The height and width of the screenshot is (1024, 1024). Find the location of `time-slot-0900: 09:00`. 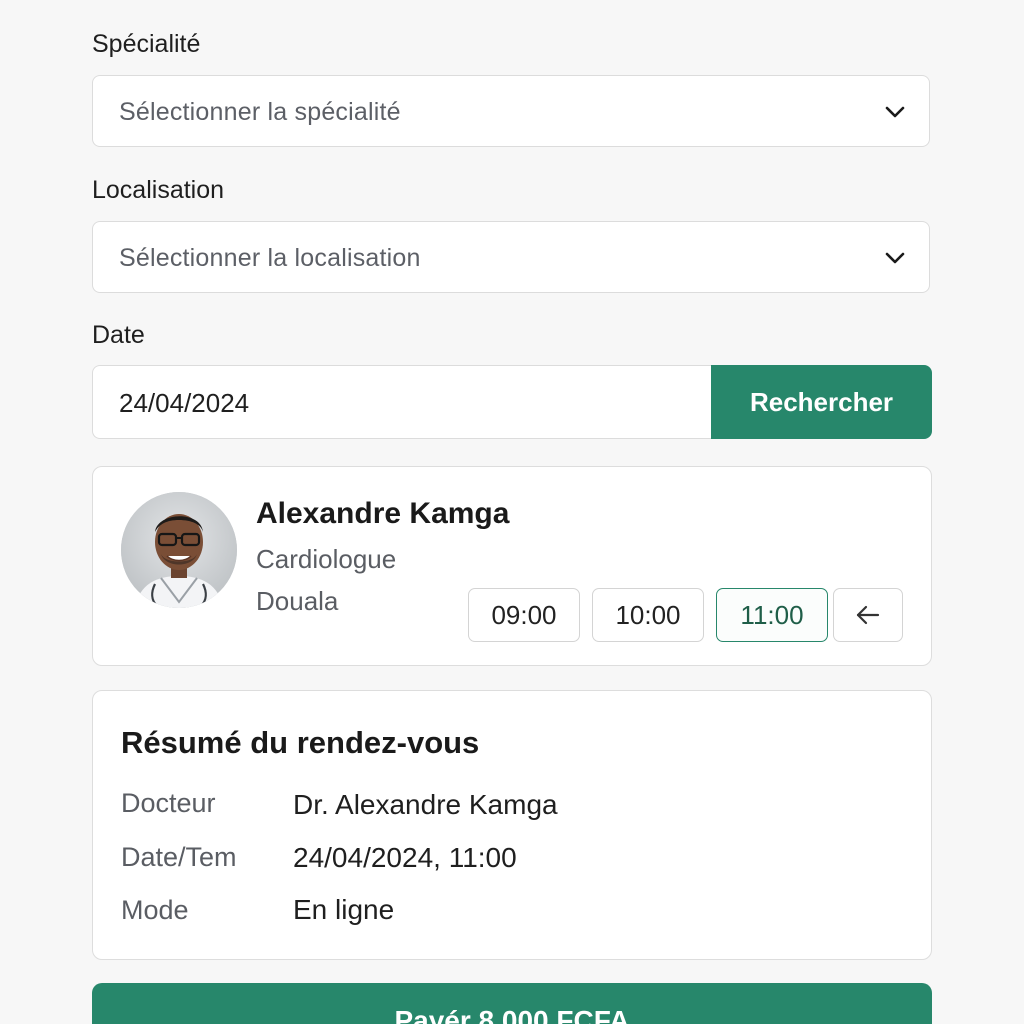

time-slot-0900: 09:00 is located at coordinates (524, 615).